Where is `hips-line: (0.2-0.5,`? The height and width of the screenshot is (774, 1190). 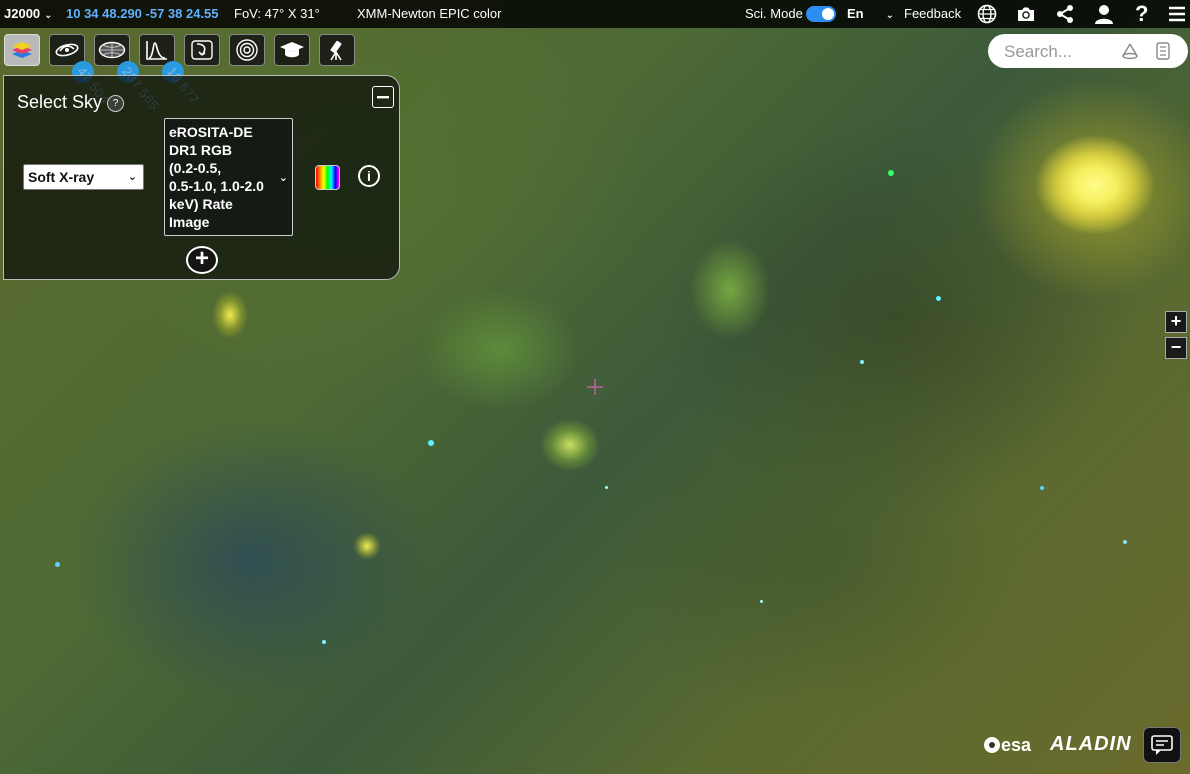
hips-line: (0.2-0.5, is located at coordinates (195, 168).